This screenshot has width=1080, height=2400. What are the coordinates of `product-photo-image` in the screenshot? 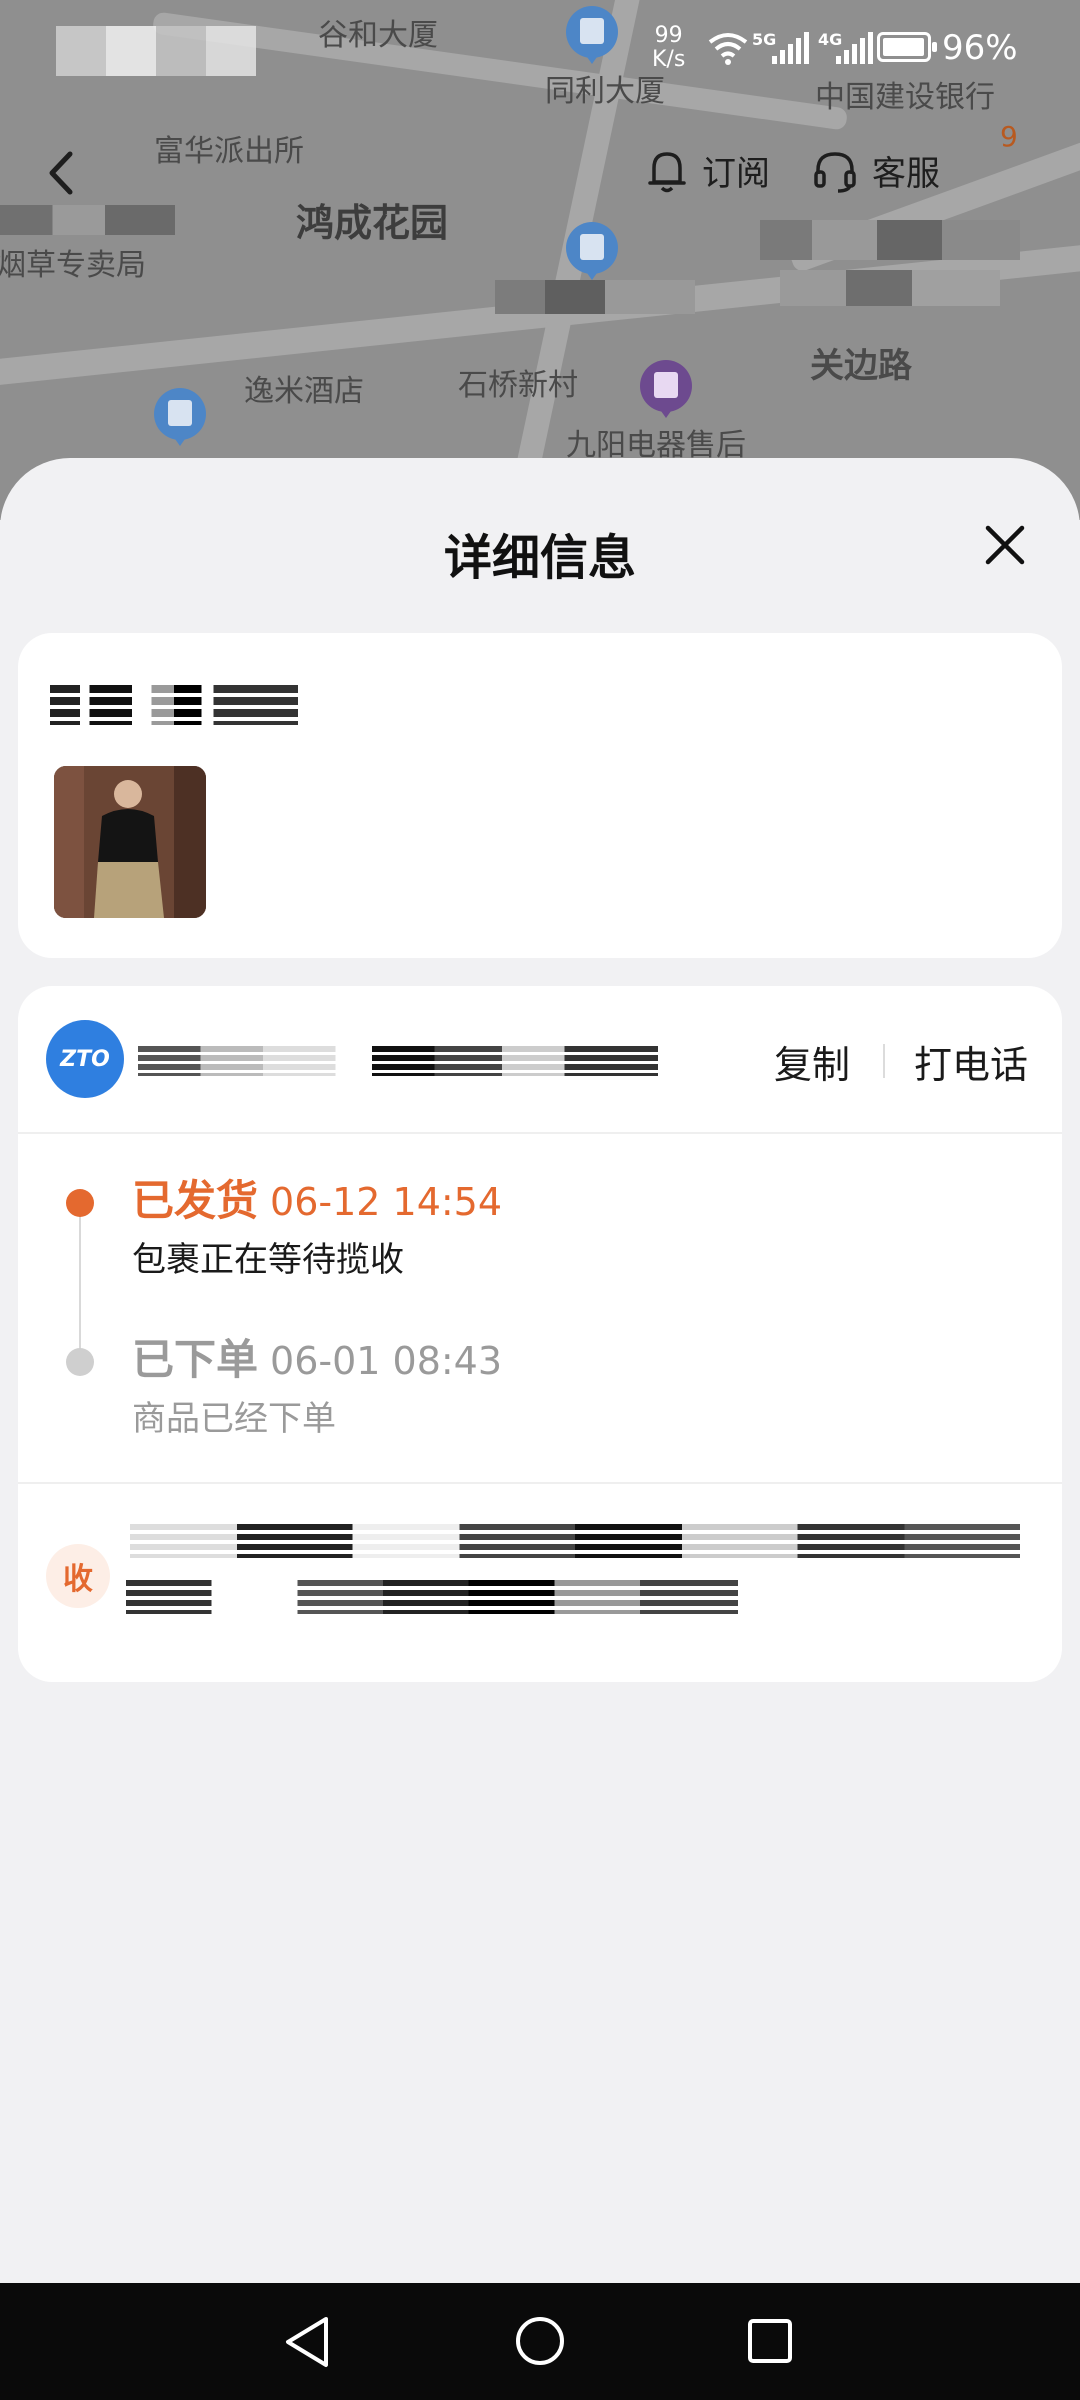 It's located at (130, 842).